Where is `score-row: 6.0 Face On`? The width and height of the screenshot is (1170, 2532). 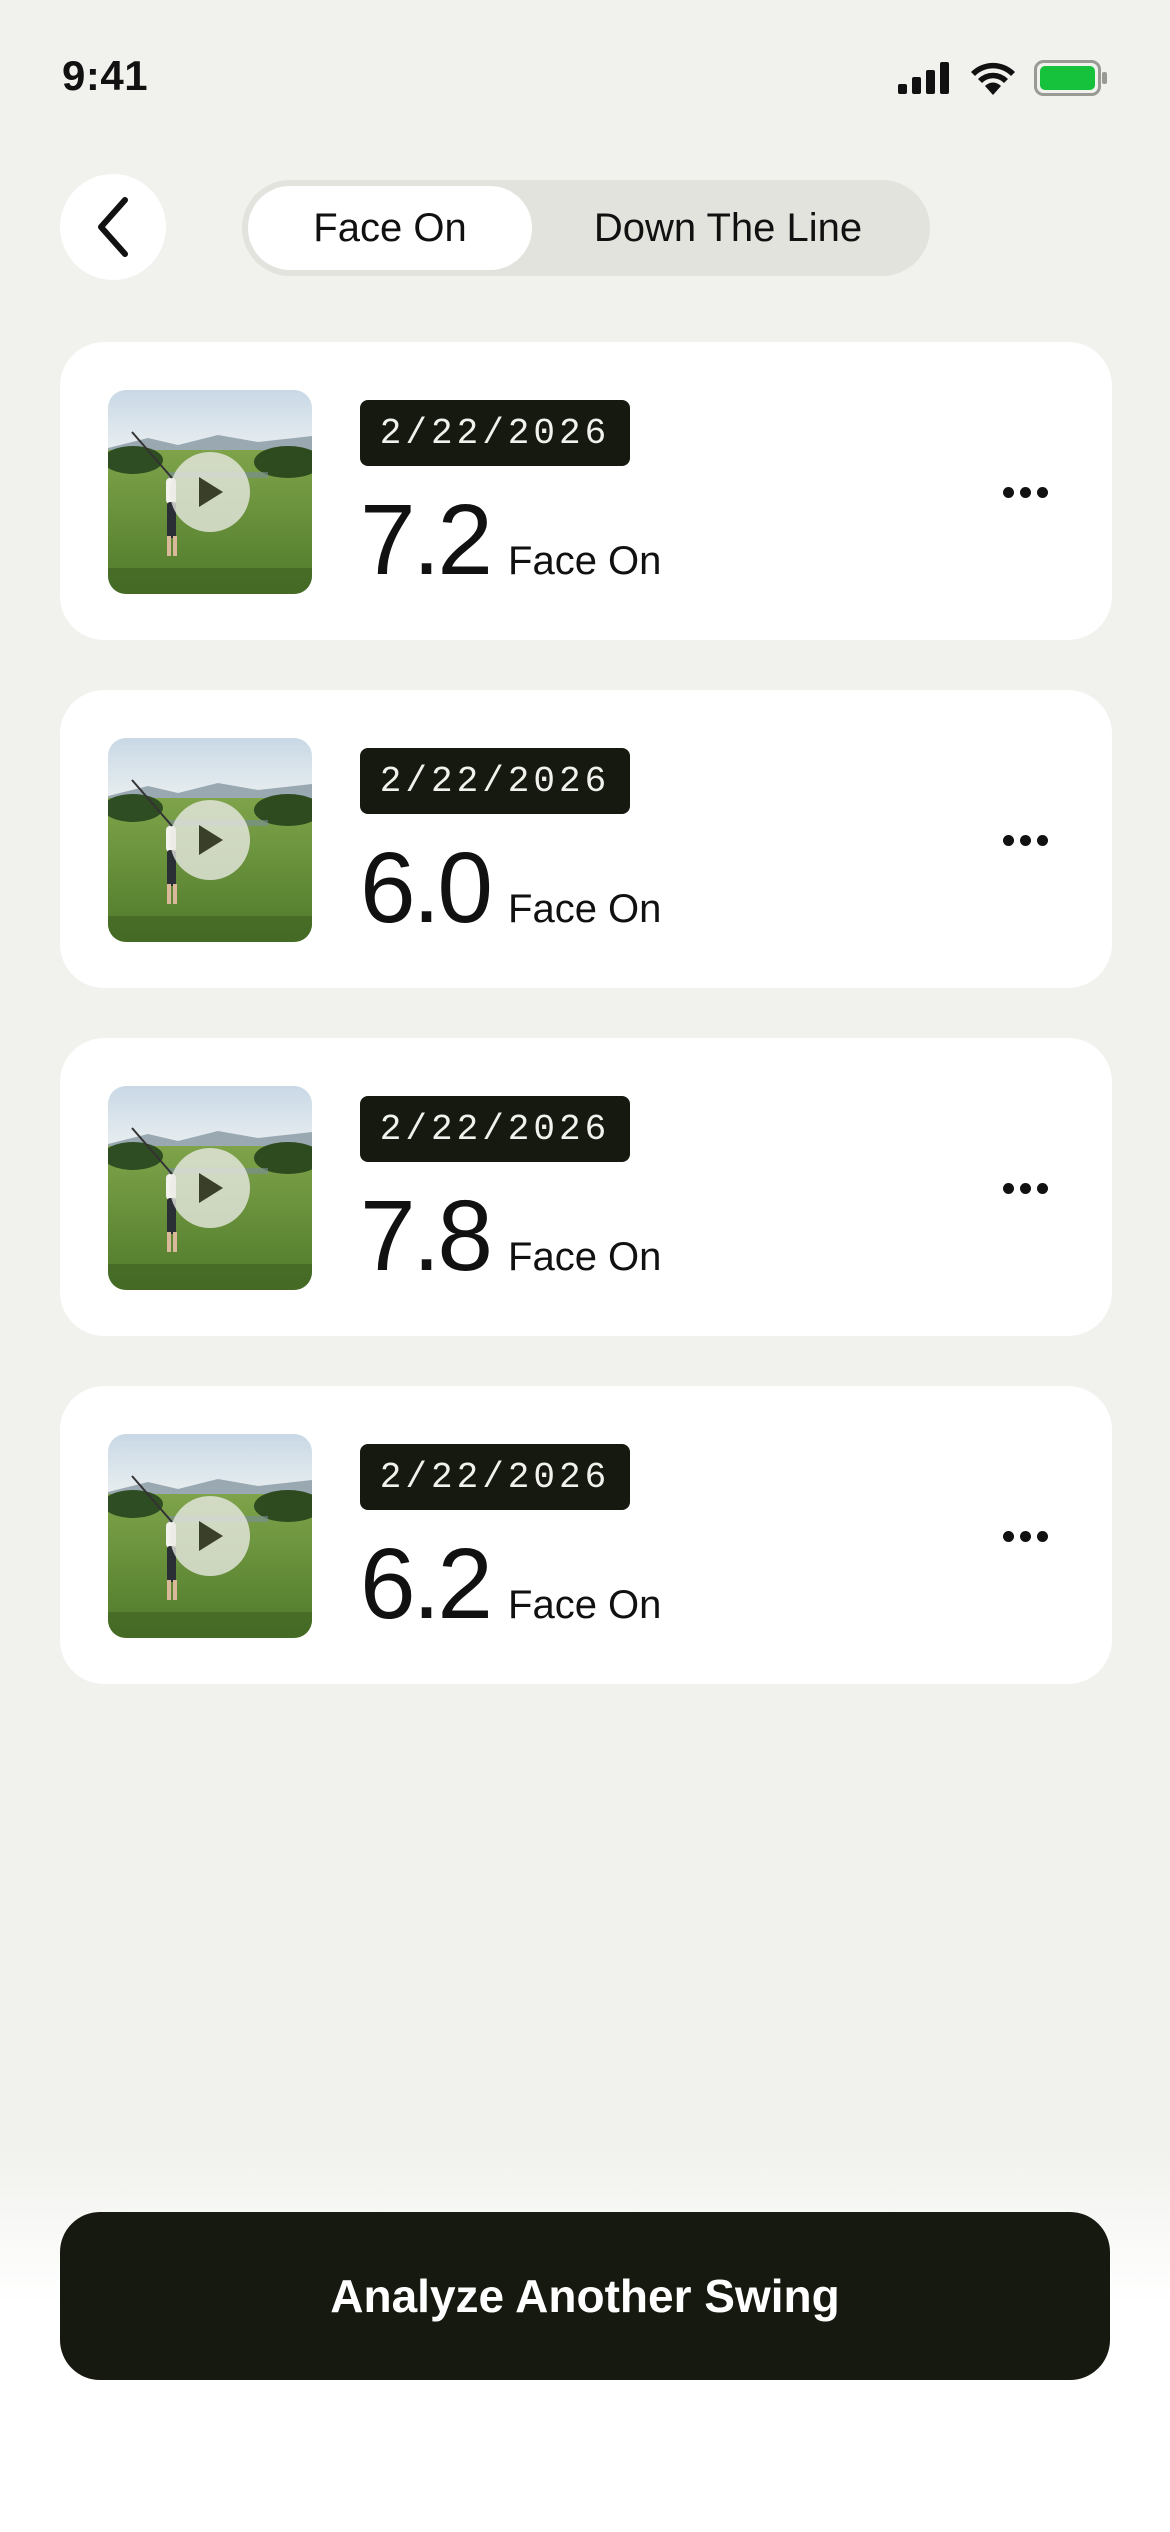 score-row: 6.0 Face On is located at coordinates (510, 888).